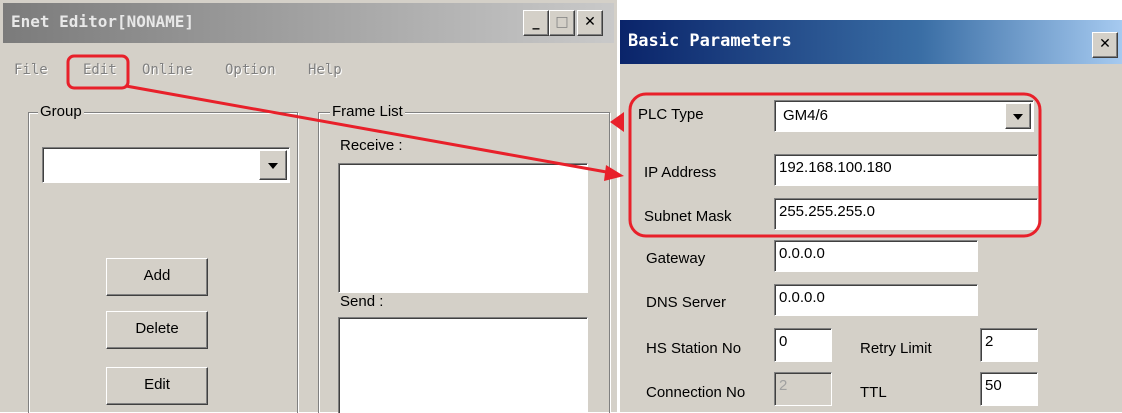  What do you see at coordinates (463, 228) in the screenshot?
I see `receive-list` at bounding box center [463, 228].